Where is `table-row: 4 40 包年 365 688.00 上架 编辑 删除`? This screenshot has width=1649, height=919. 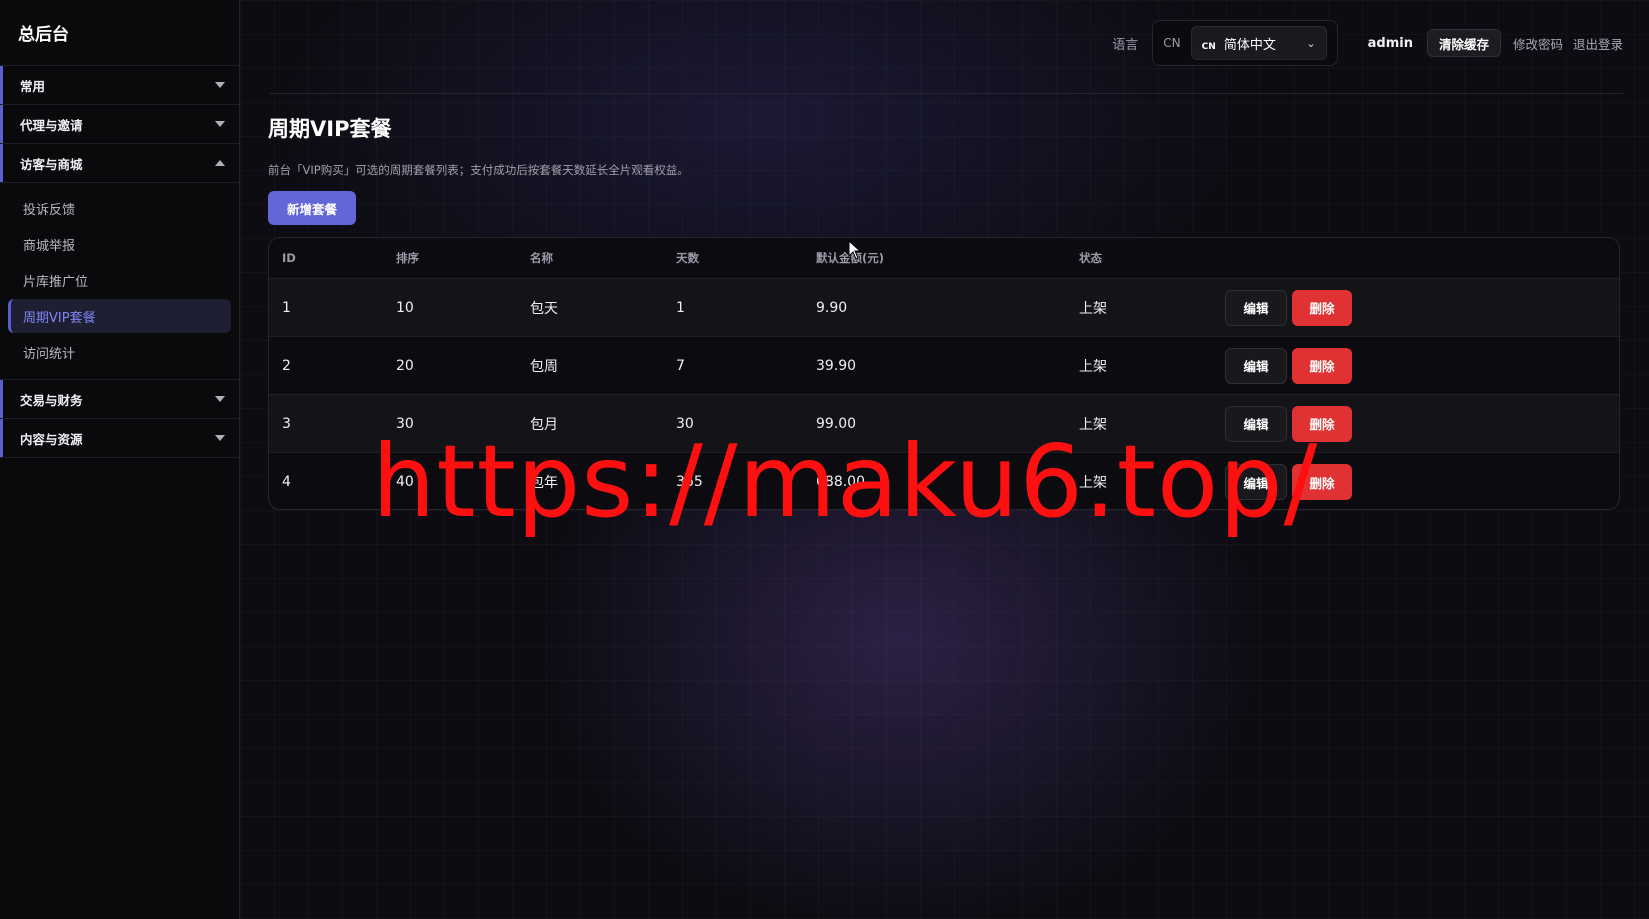
table-row: 4 40 包年 365 688.00 上架 编辑 删除 is located at coordinates (944, 481).